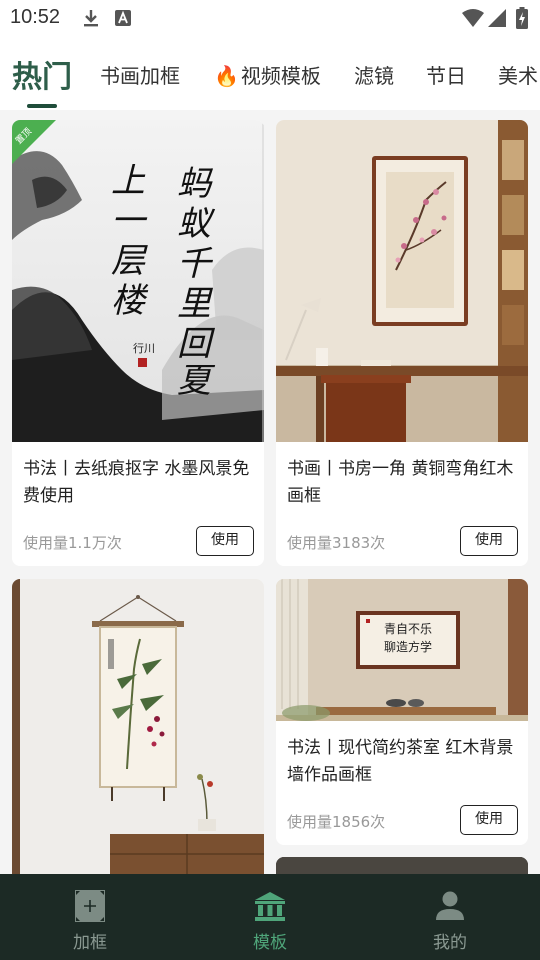 The height and width of the screenshot is (960, 540). What do you see at coordinates (280, 76) in the screenshot?
I see `tab-video-templates-label: 视频模板` at bounding box center [280, 76].